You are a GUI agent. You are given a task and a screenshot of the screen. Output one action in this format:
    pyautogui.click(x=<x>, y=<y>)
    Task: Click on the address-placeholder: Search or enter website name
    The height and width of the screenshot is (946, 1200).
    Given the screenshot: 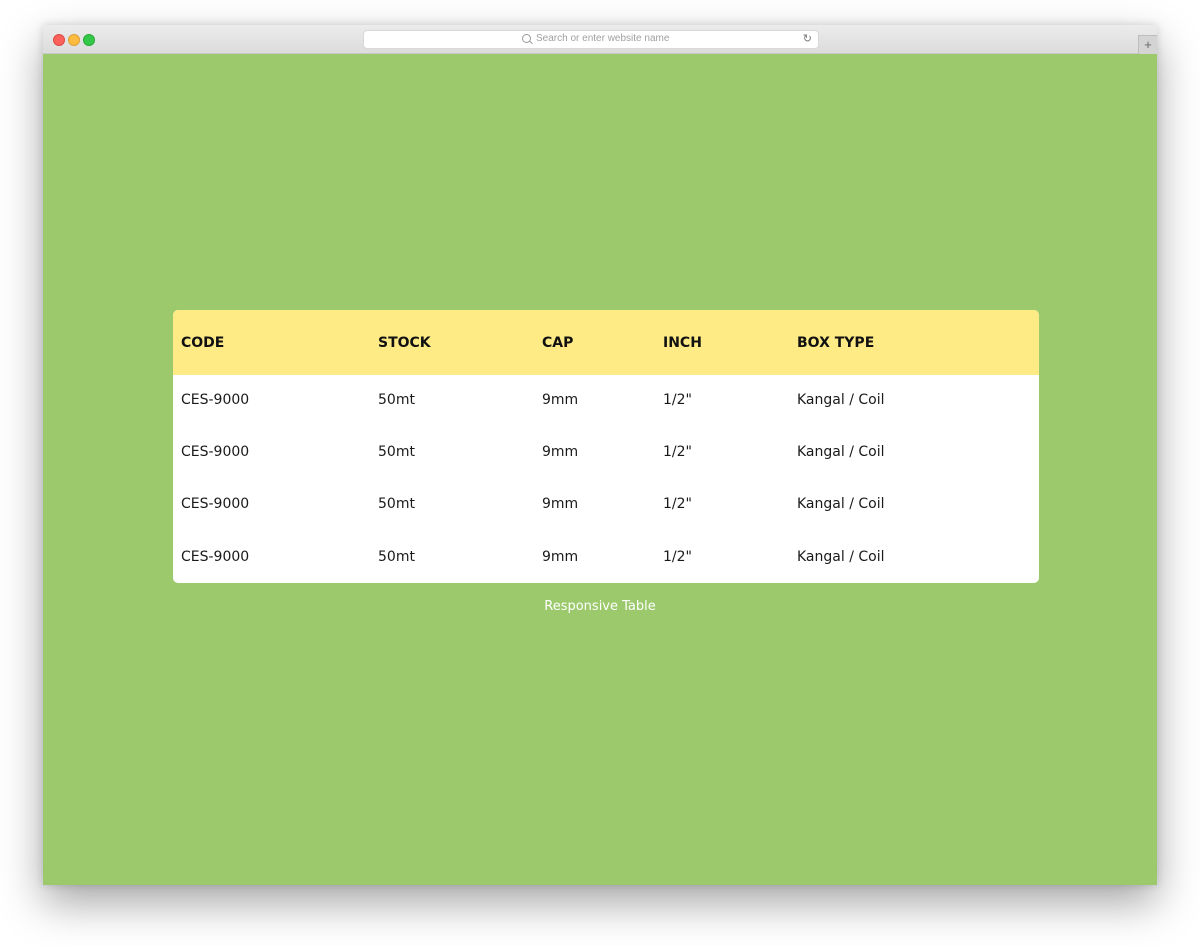 What is the action you would take?
    pyautogui.click(x=603, y=38)
    